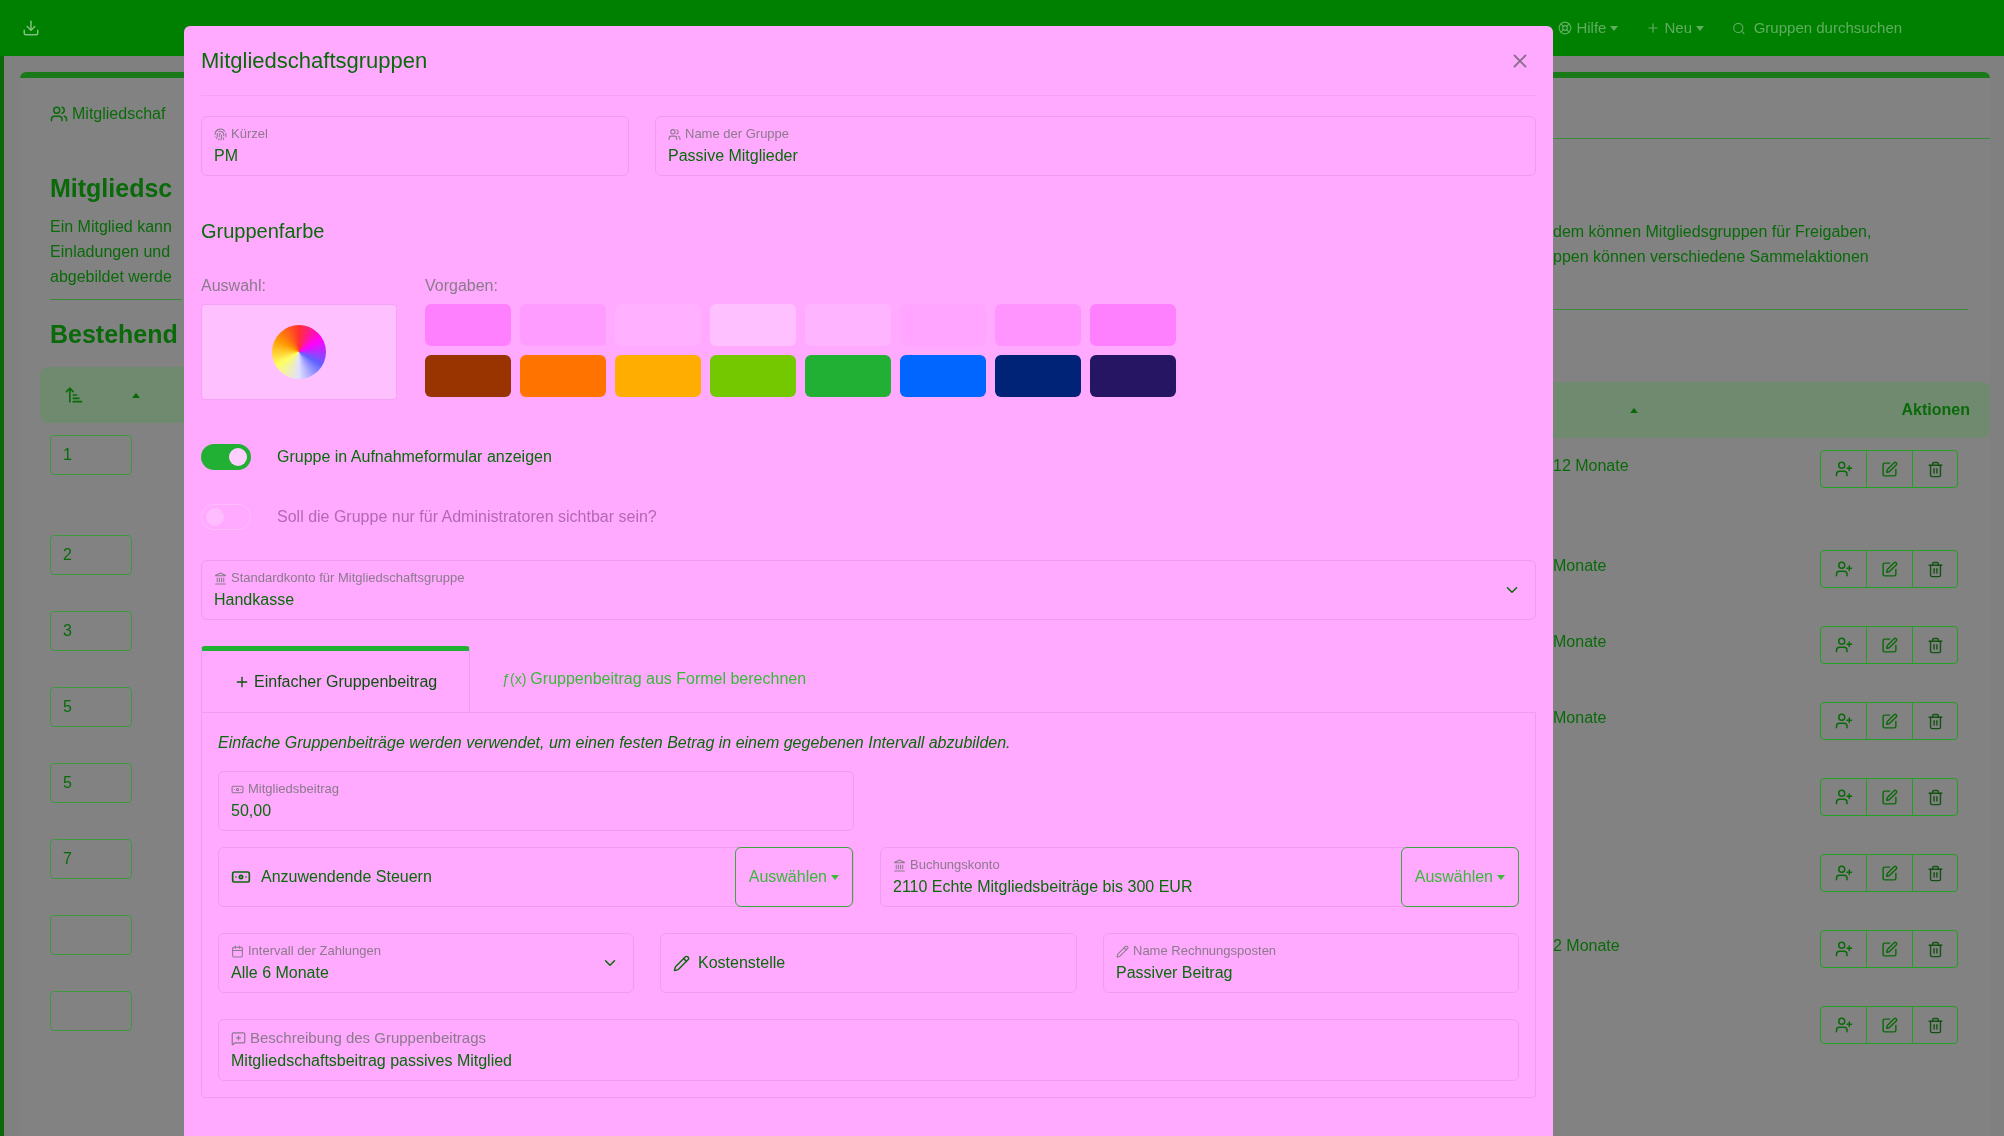 This screenshot has width=2004, height=1136. Describe the element at coordinates (1711, 257) in the screenshot. I see `intro-text: ppen können verschiedene Sammelaktionen` at that location.